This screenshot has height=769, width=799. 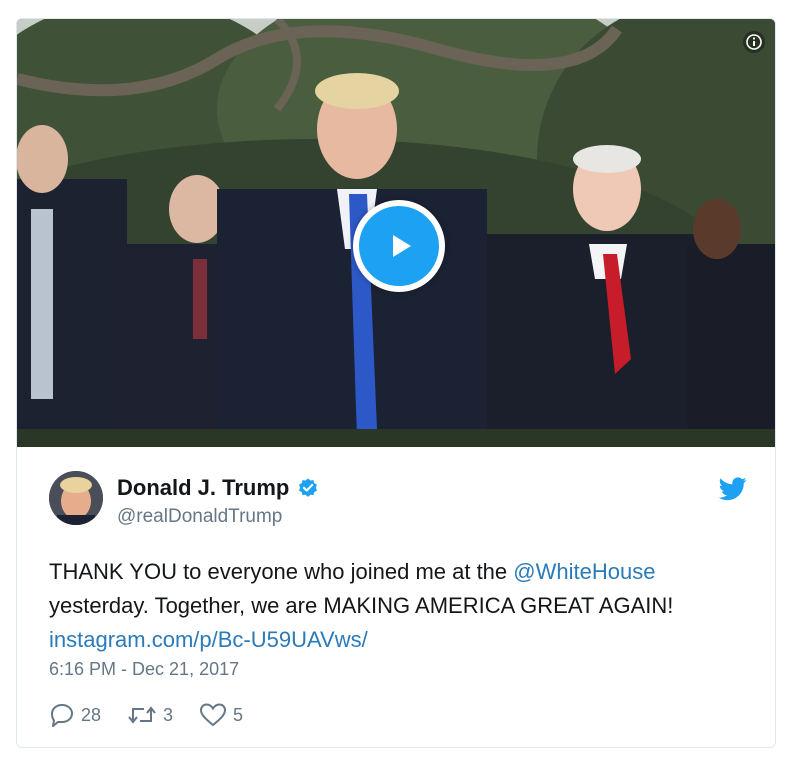 I want to click on info-button, so click(x=754, y=42).